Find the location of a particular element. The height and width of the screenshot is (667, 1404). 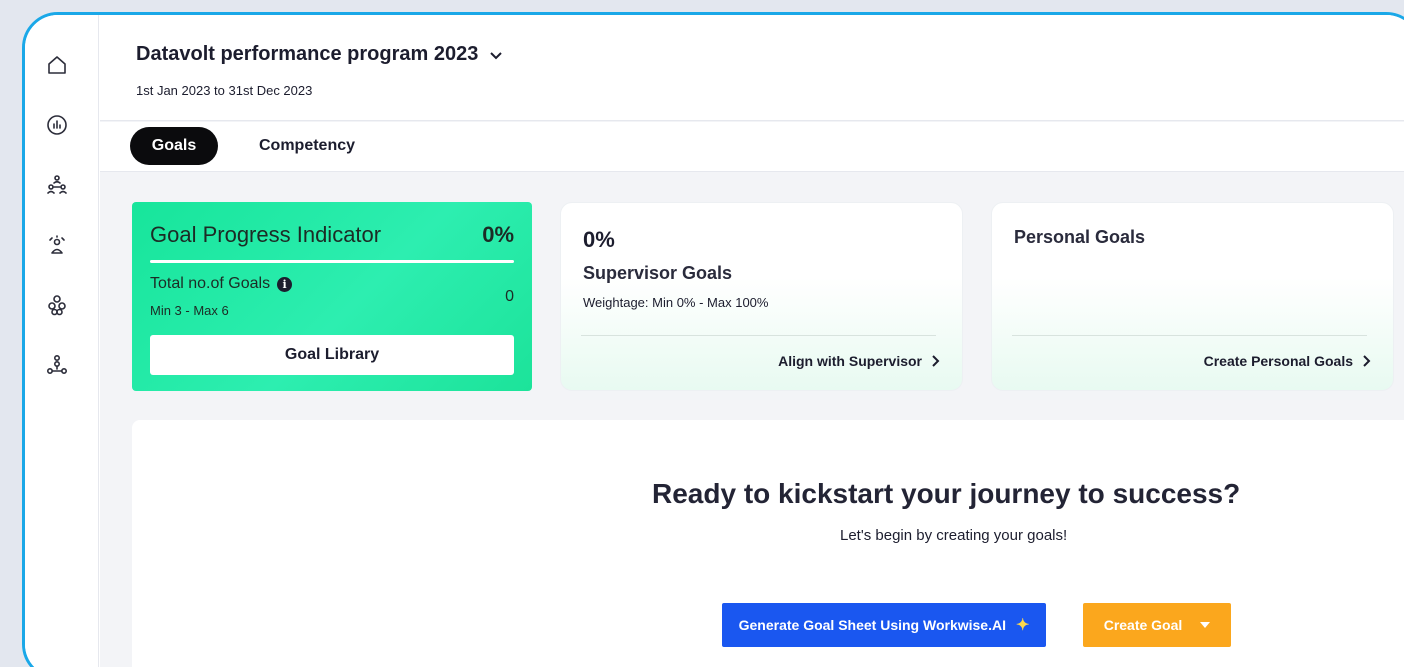

goals-range: Min 3 - Max 6 is located at coordinates (189, 310).